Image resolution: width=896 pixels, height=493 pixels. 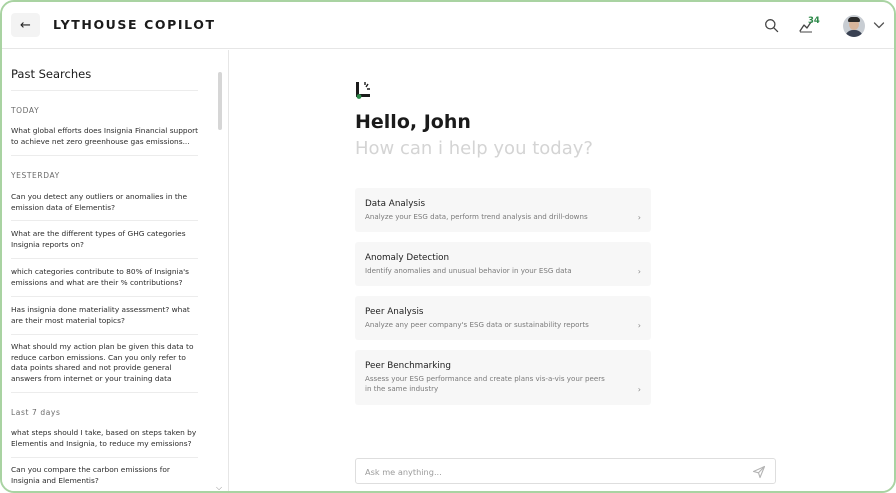 What do you see at coordinates (25, 110) in the screenshot?
I see `group-label-today: TODAY` at bounding box center [25, 110].